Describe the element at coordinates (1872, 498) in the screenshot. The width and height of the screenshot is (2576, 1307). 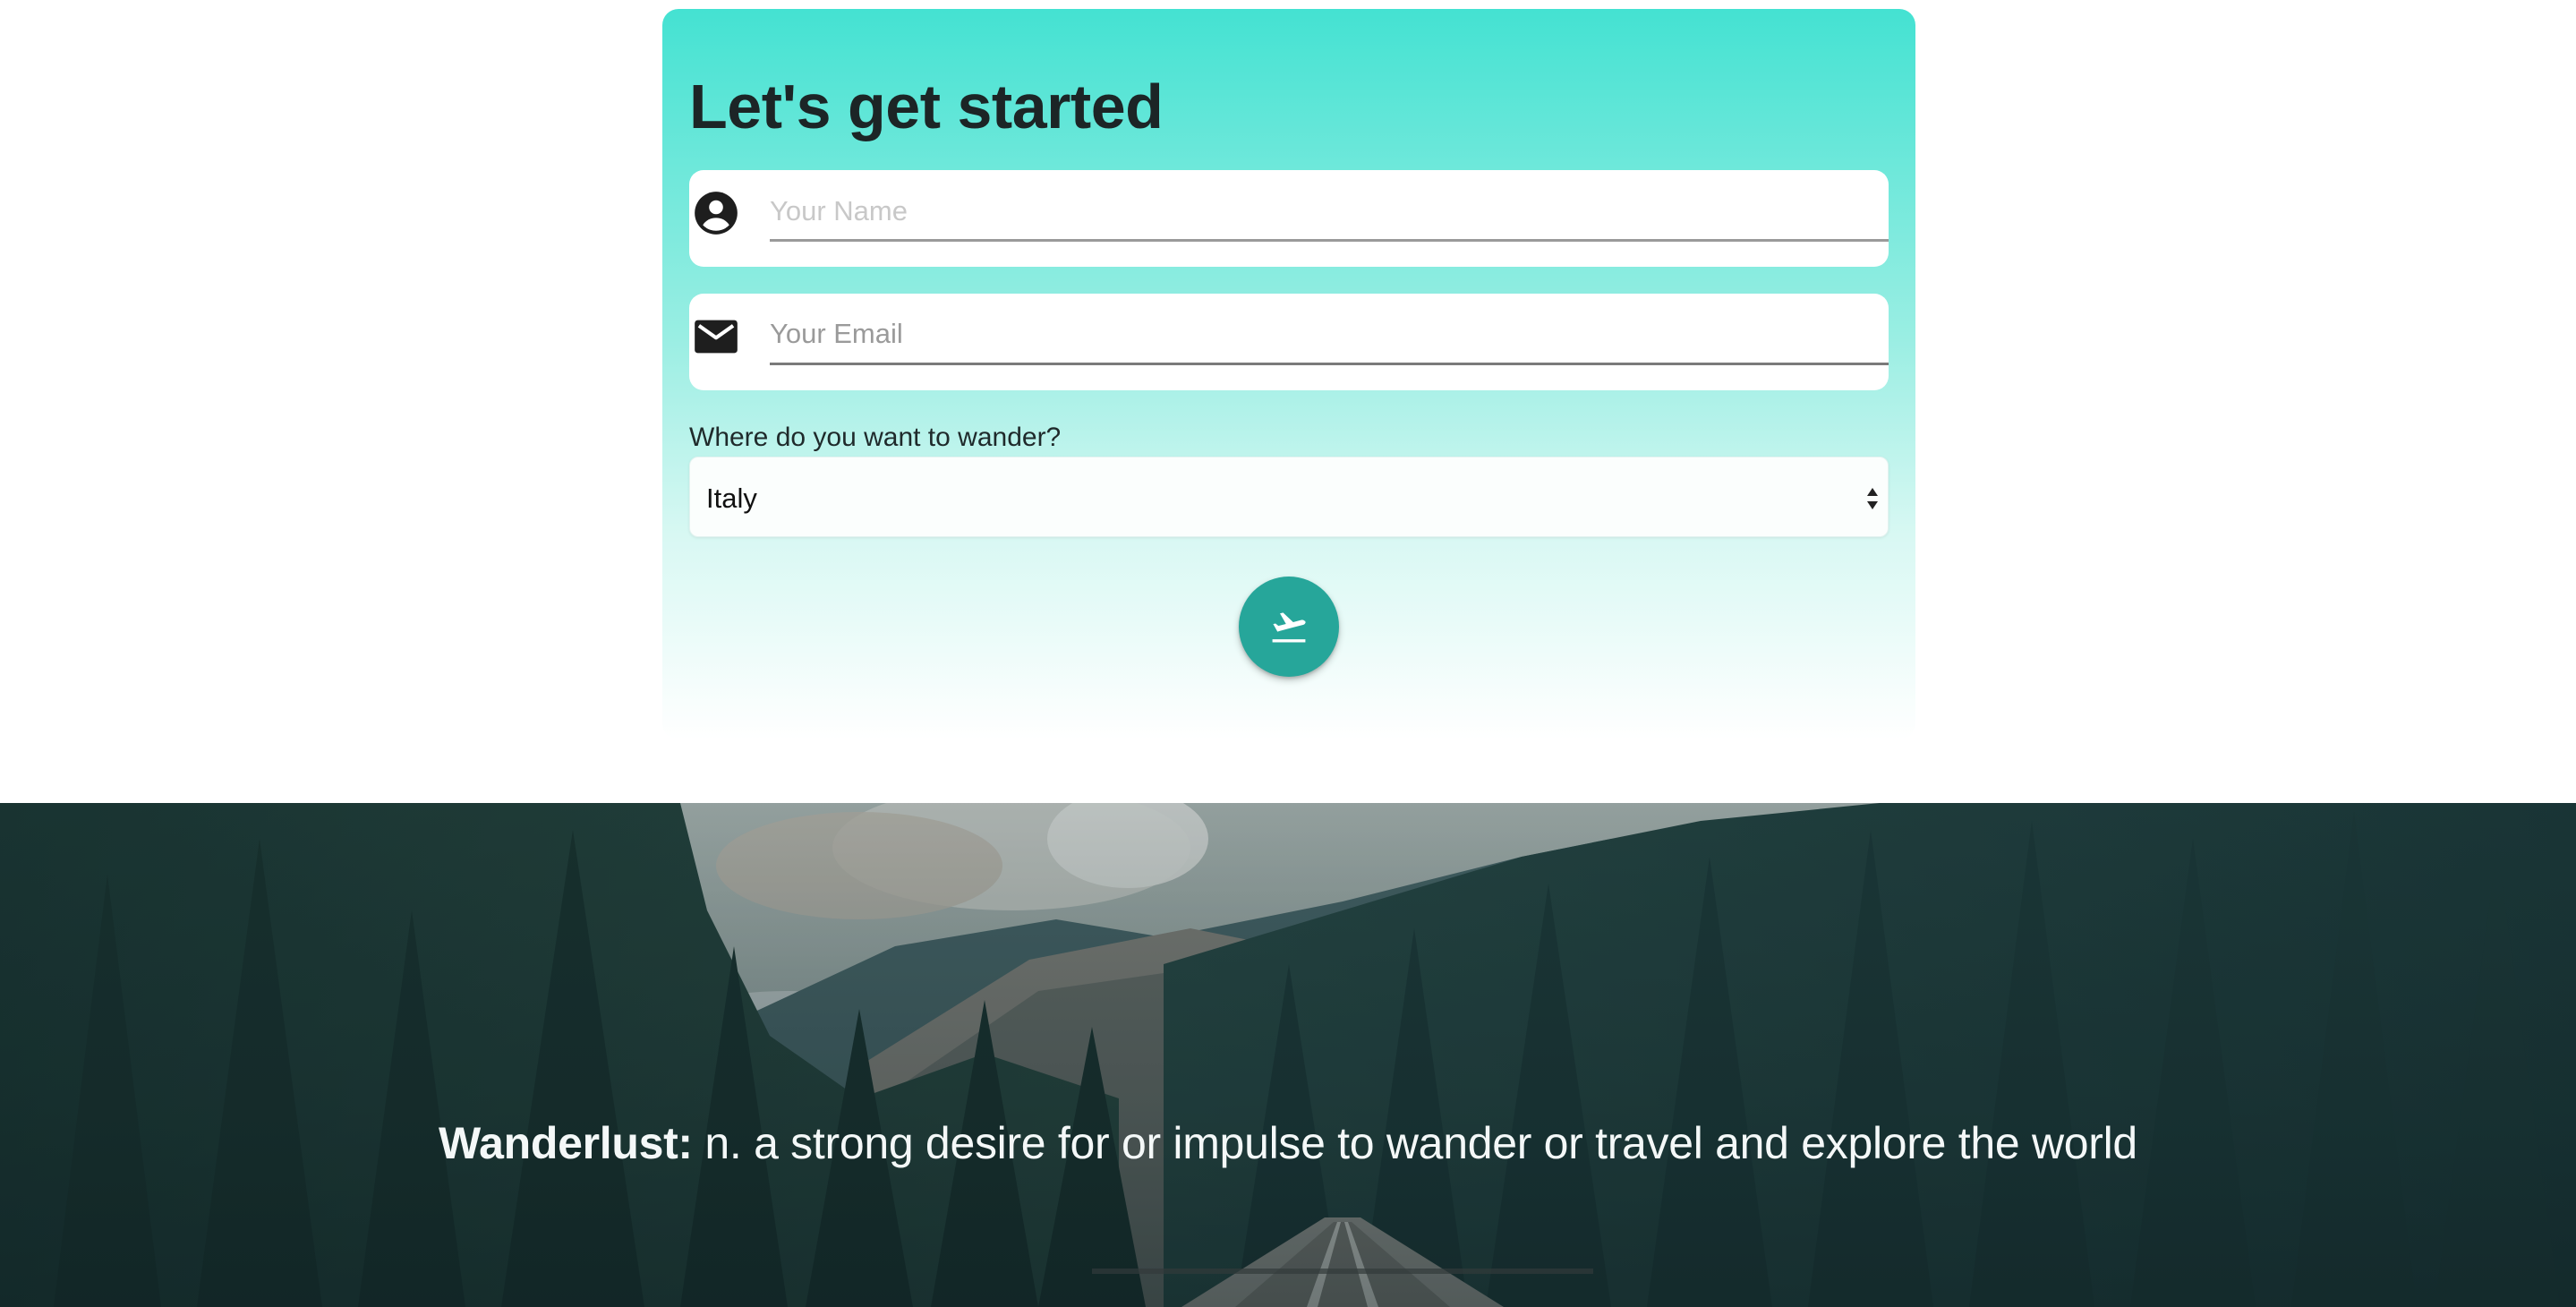
I see `select-arrows-icon` at that location.